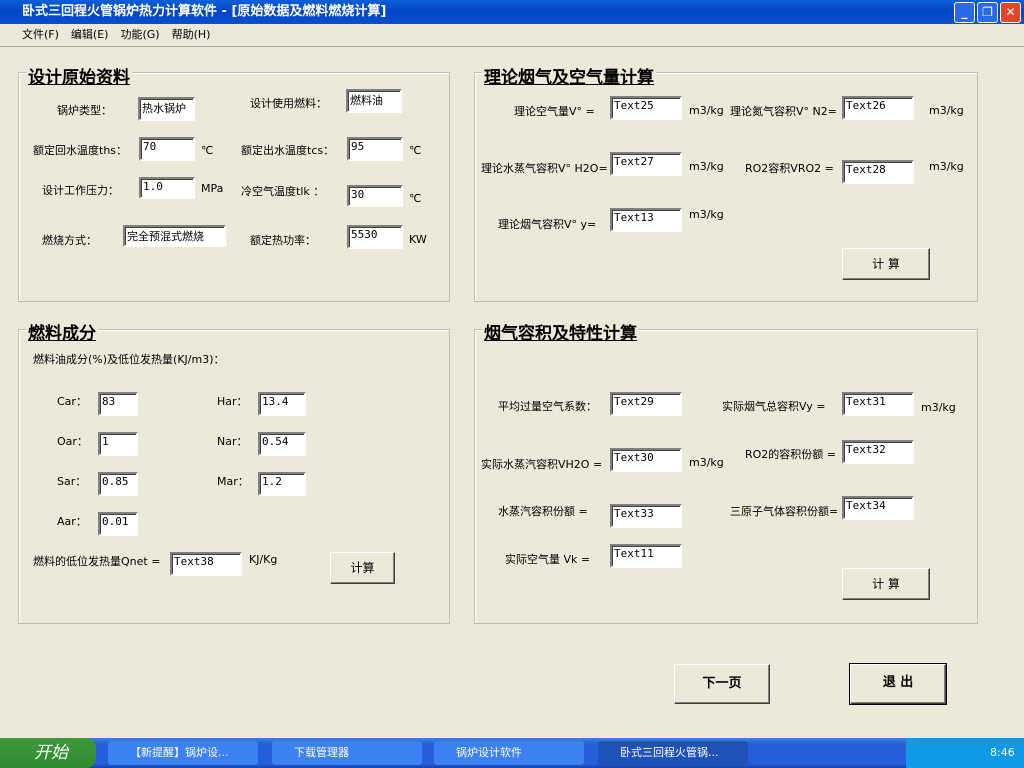 The height and width of the screenshot is (768, 1024). Describe the element at coordinates (167, 188) in the screenshot. I see `pressure-field: 1.0` at that location.